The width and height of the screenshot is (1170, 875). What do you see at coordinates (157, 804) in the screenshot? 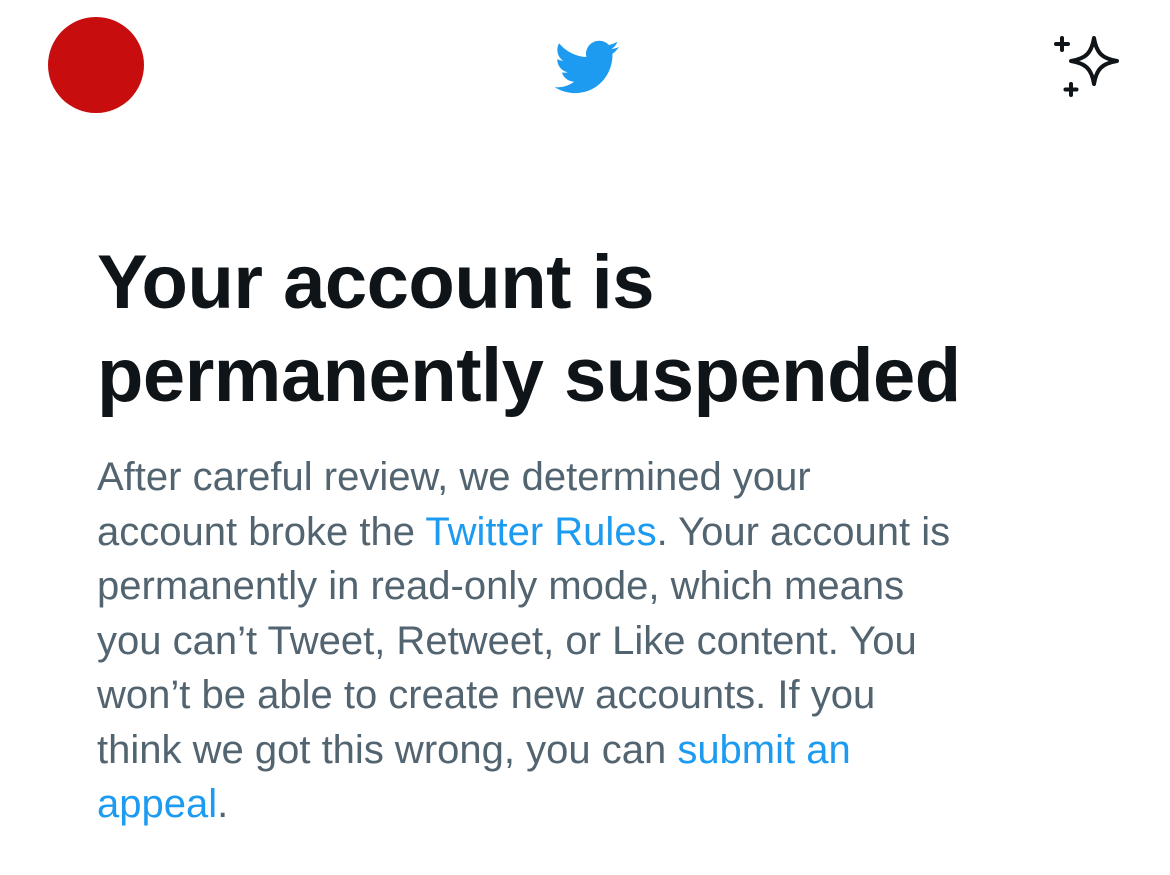
I see `appeal-link-text-2: appeal` at bounding box center [157, 804].